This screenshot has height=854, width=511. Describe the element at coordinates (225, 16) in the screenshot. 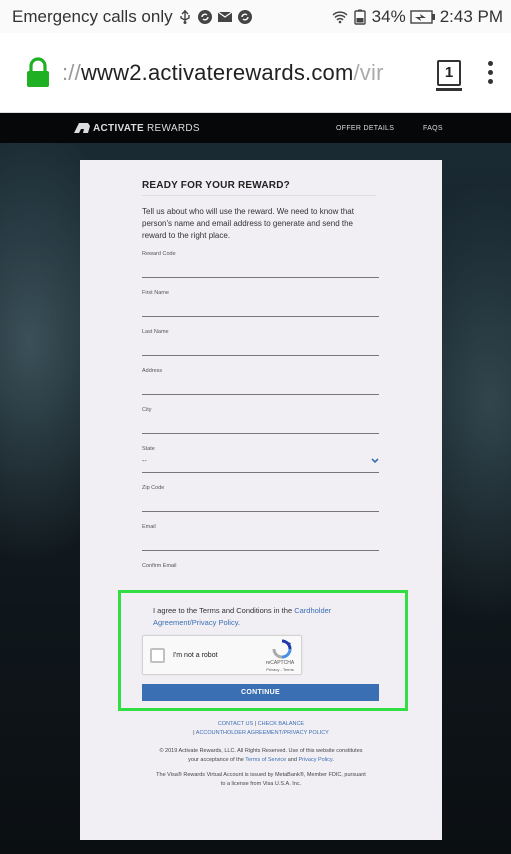

I see `mail-icon` at that location.